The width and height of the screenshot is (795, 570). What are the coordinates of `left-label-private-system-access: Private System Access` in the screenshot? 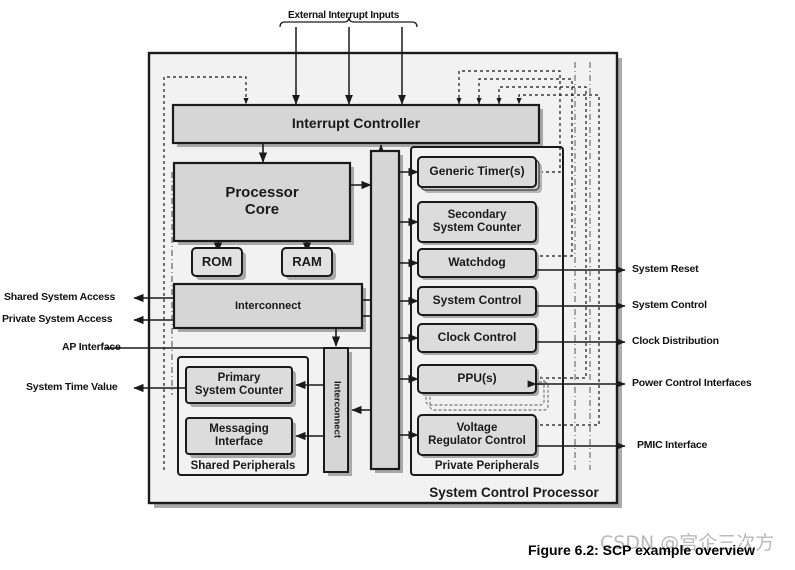 It's located at (57, 319).